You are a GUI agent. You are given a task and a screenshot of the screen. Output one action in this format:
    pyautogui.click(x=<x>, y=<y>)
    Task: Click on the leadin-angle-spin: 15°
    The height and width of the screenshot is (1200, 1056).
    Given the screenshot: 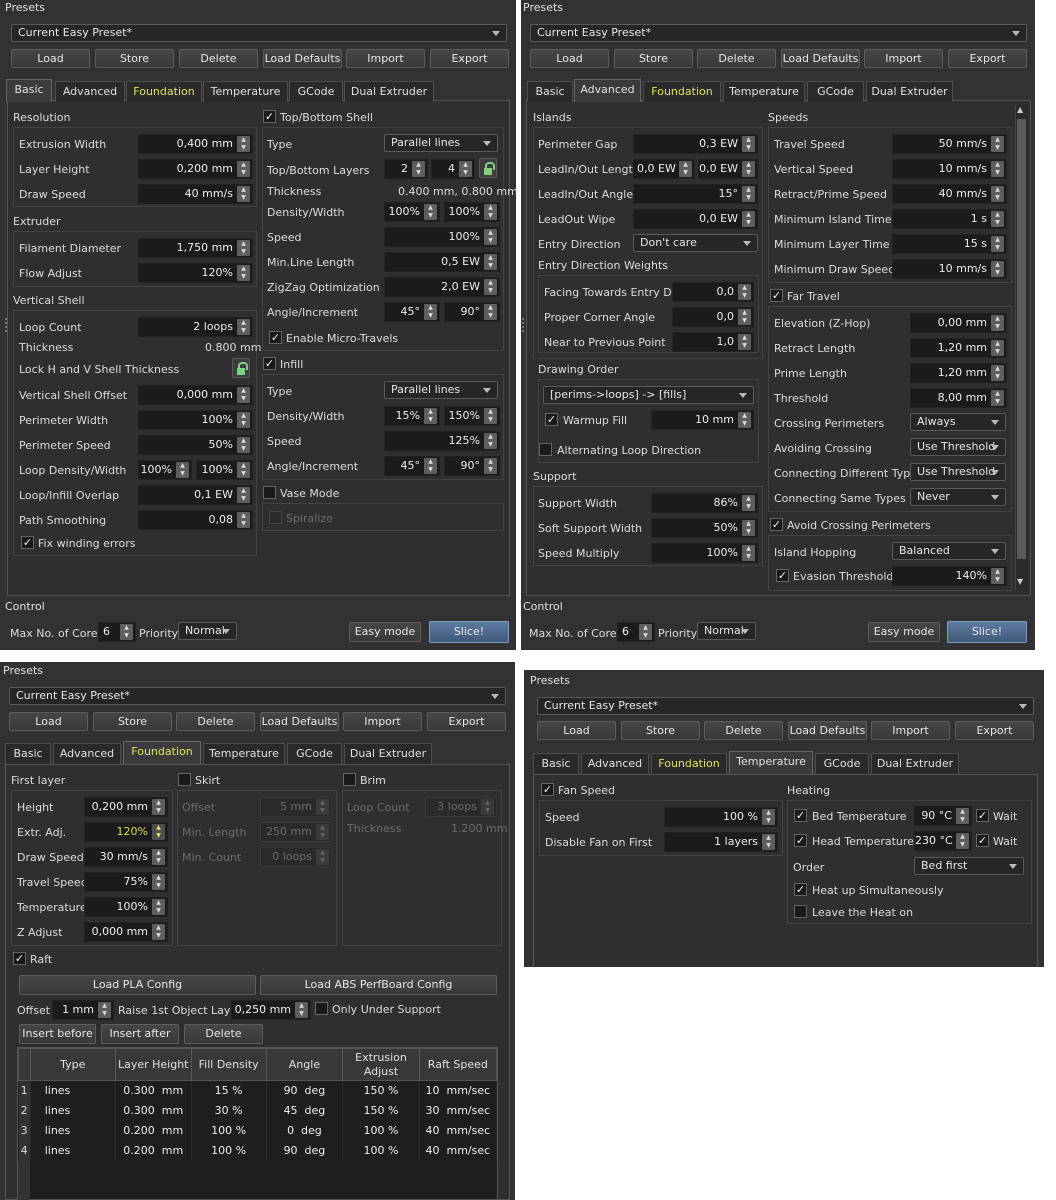 What is the action you would take?
    pyautogui.click(x=695, y=194)
    